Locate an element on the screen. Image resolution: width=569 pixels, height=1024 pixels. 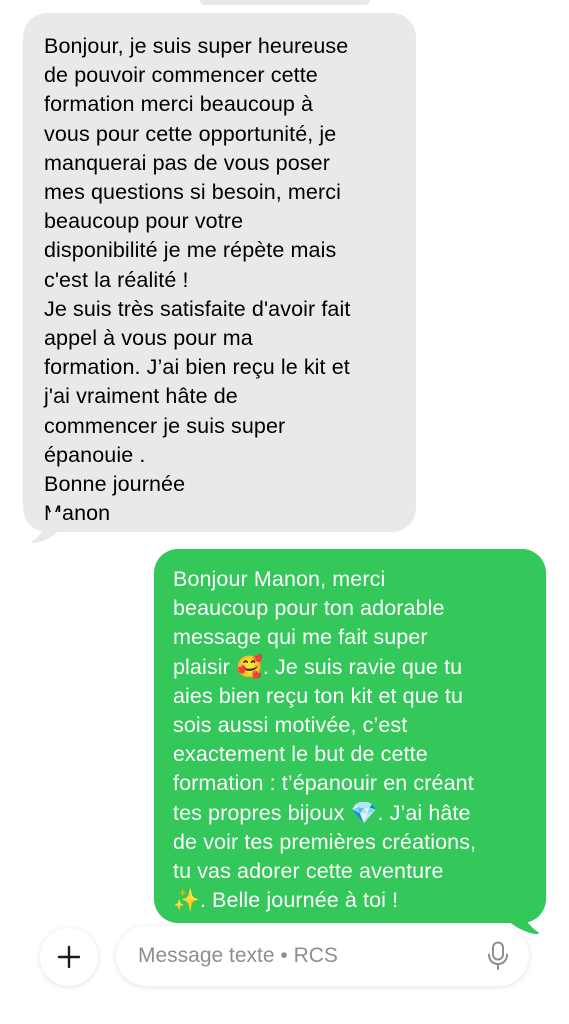
message-field is located at coordinates (322, 956).